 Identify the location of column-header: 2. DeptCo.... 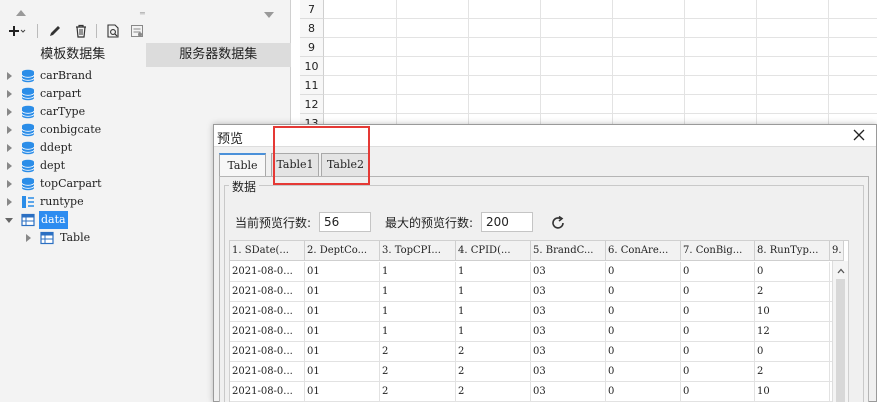
(342, 251).